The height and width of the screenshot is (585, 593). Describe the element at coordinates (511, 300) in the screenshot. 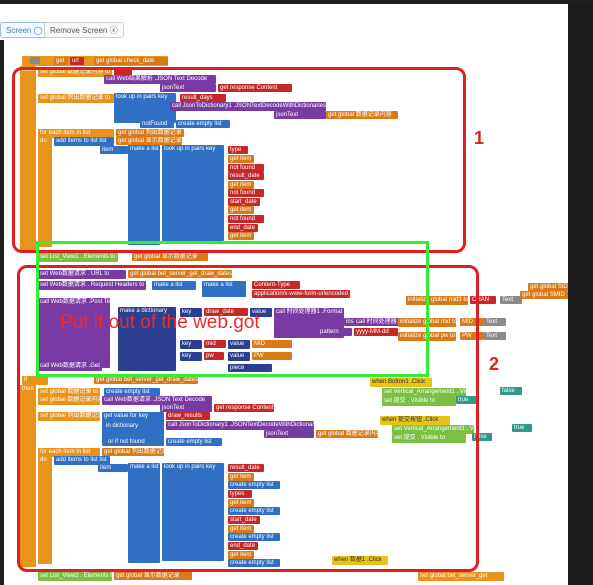

I see `text-block-1: Text` at that location.